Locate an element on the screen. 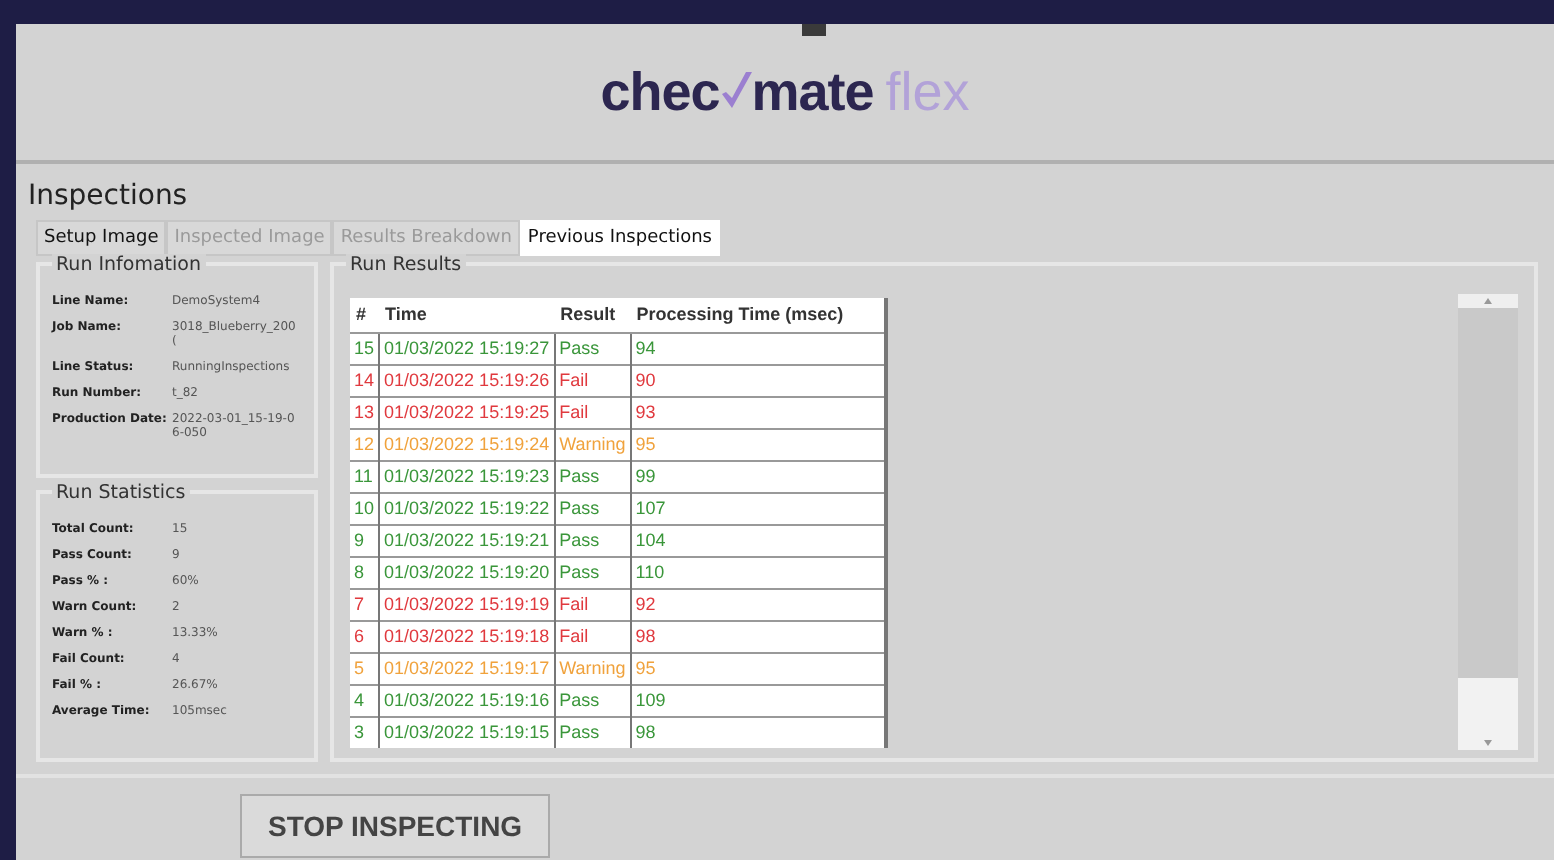 The width and height of the screenshot is (1554, 860). table-cell: 5 is located at coordinates (365, 668).